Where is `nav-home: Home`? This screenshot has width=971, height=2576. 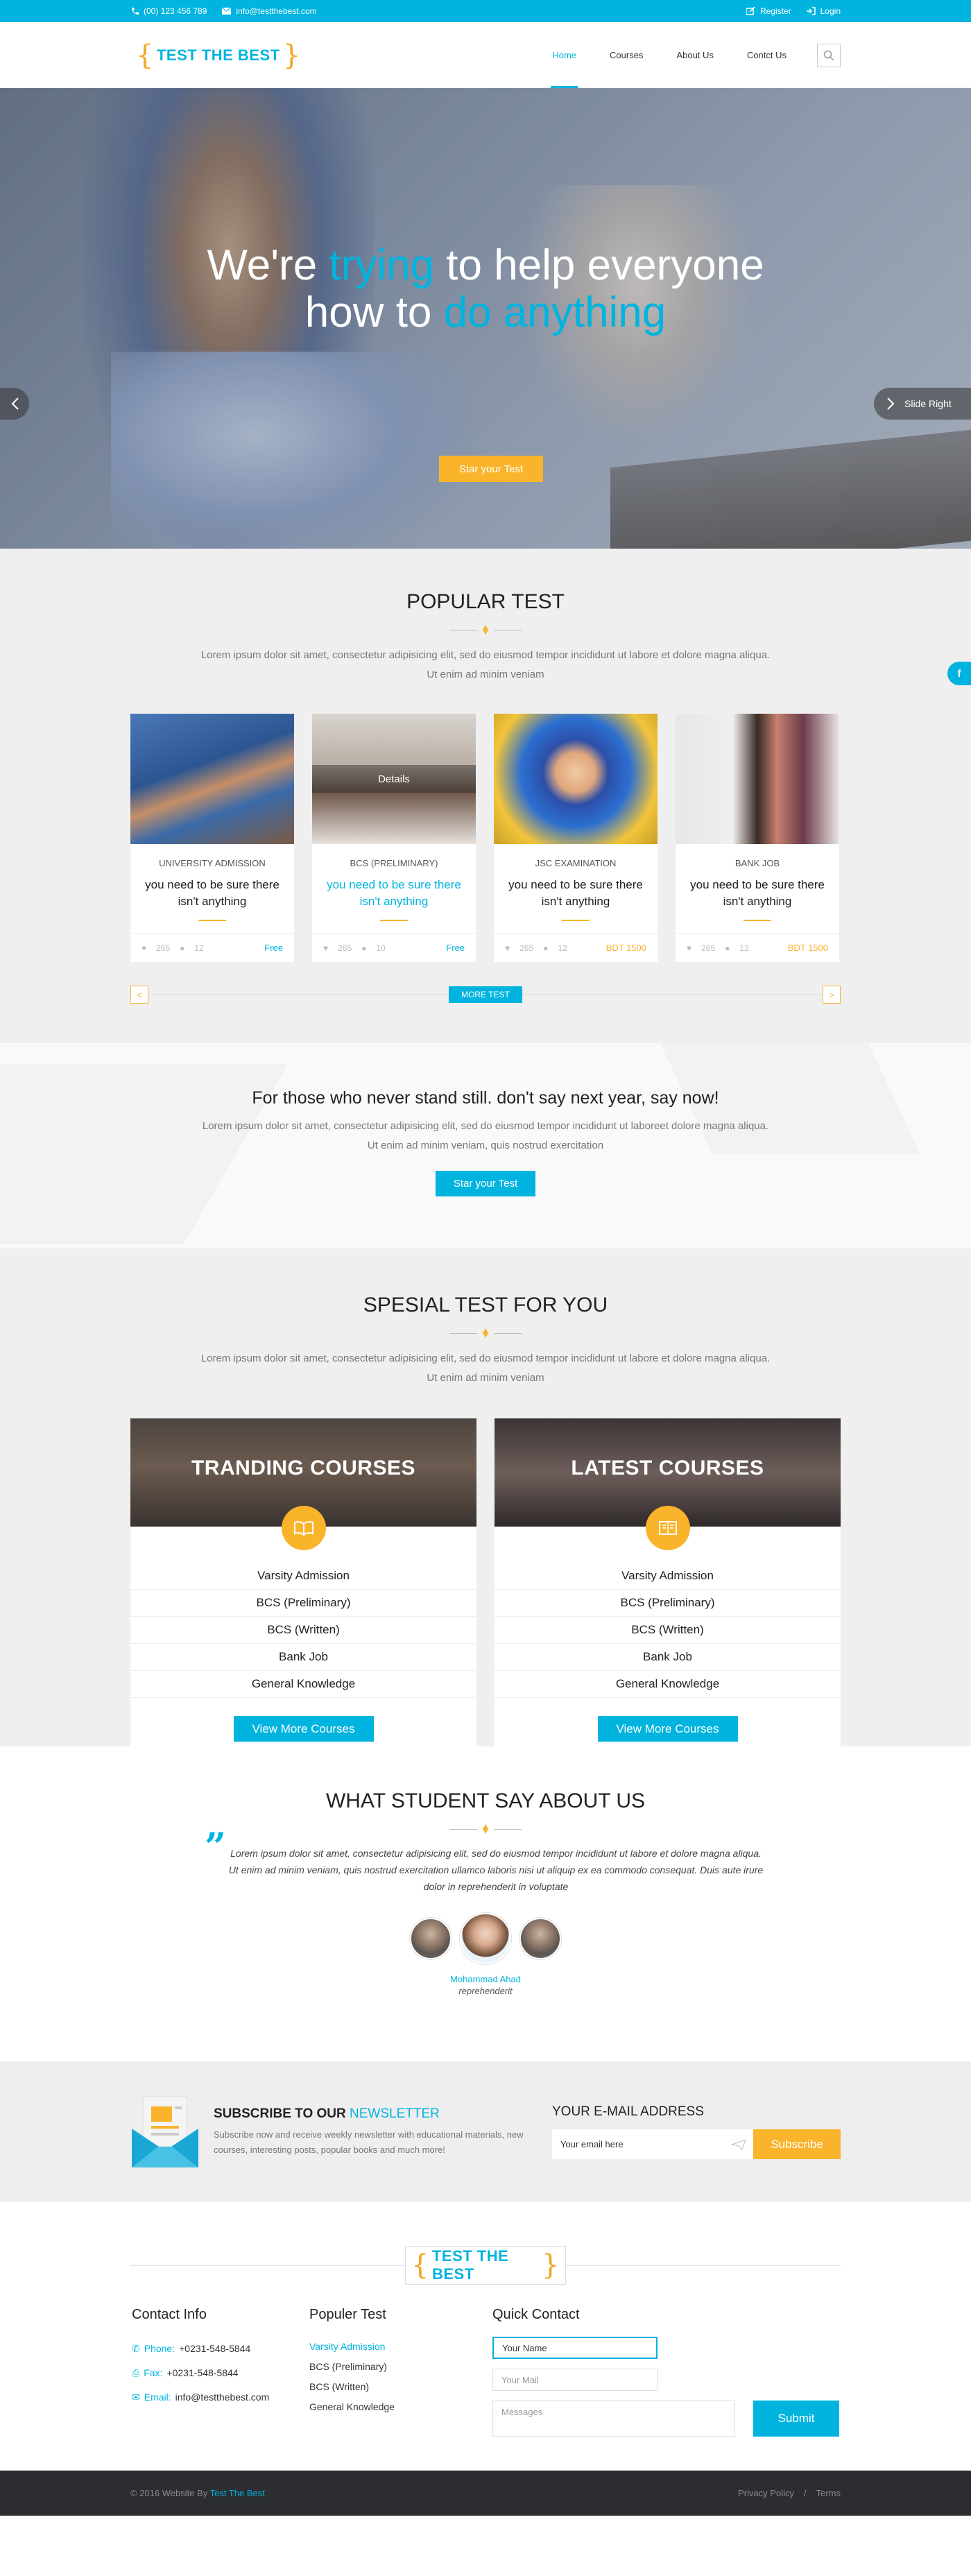 nav-home: Home is located at coordinates (564, 55).